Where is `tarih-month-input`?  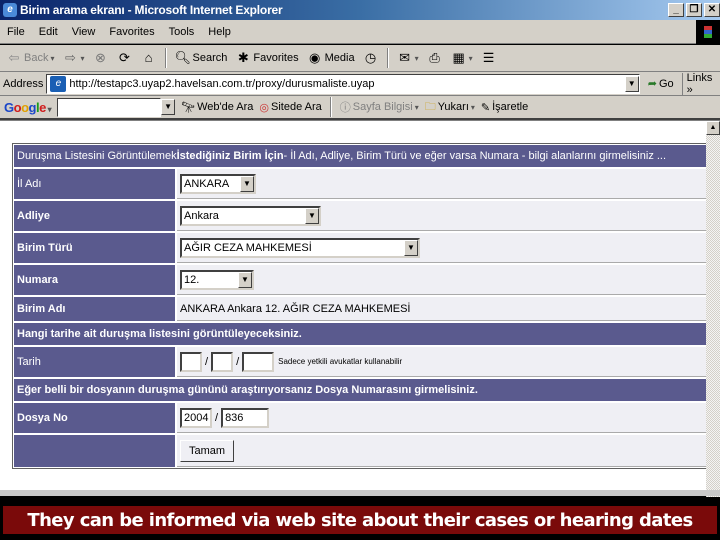 tarih-month-input is located at coordinates (222, 361).